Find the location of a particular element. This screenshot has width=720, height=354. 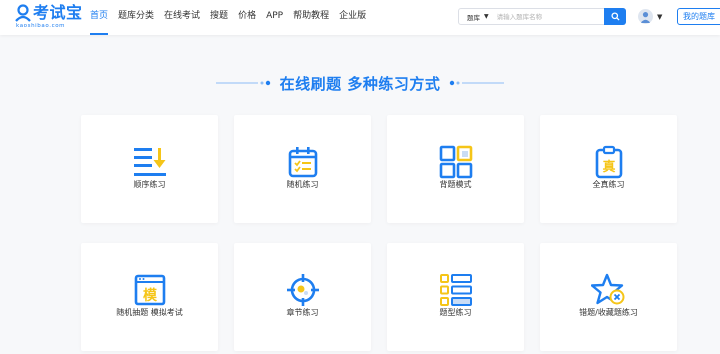

grid-memorize-icon is located at coordinates (456, 162).